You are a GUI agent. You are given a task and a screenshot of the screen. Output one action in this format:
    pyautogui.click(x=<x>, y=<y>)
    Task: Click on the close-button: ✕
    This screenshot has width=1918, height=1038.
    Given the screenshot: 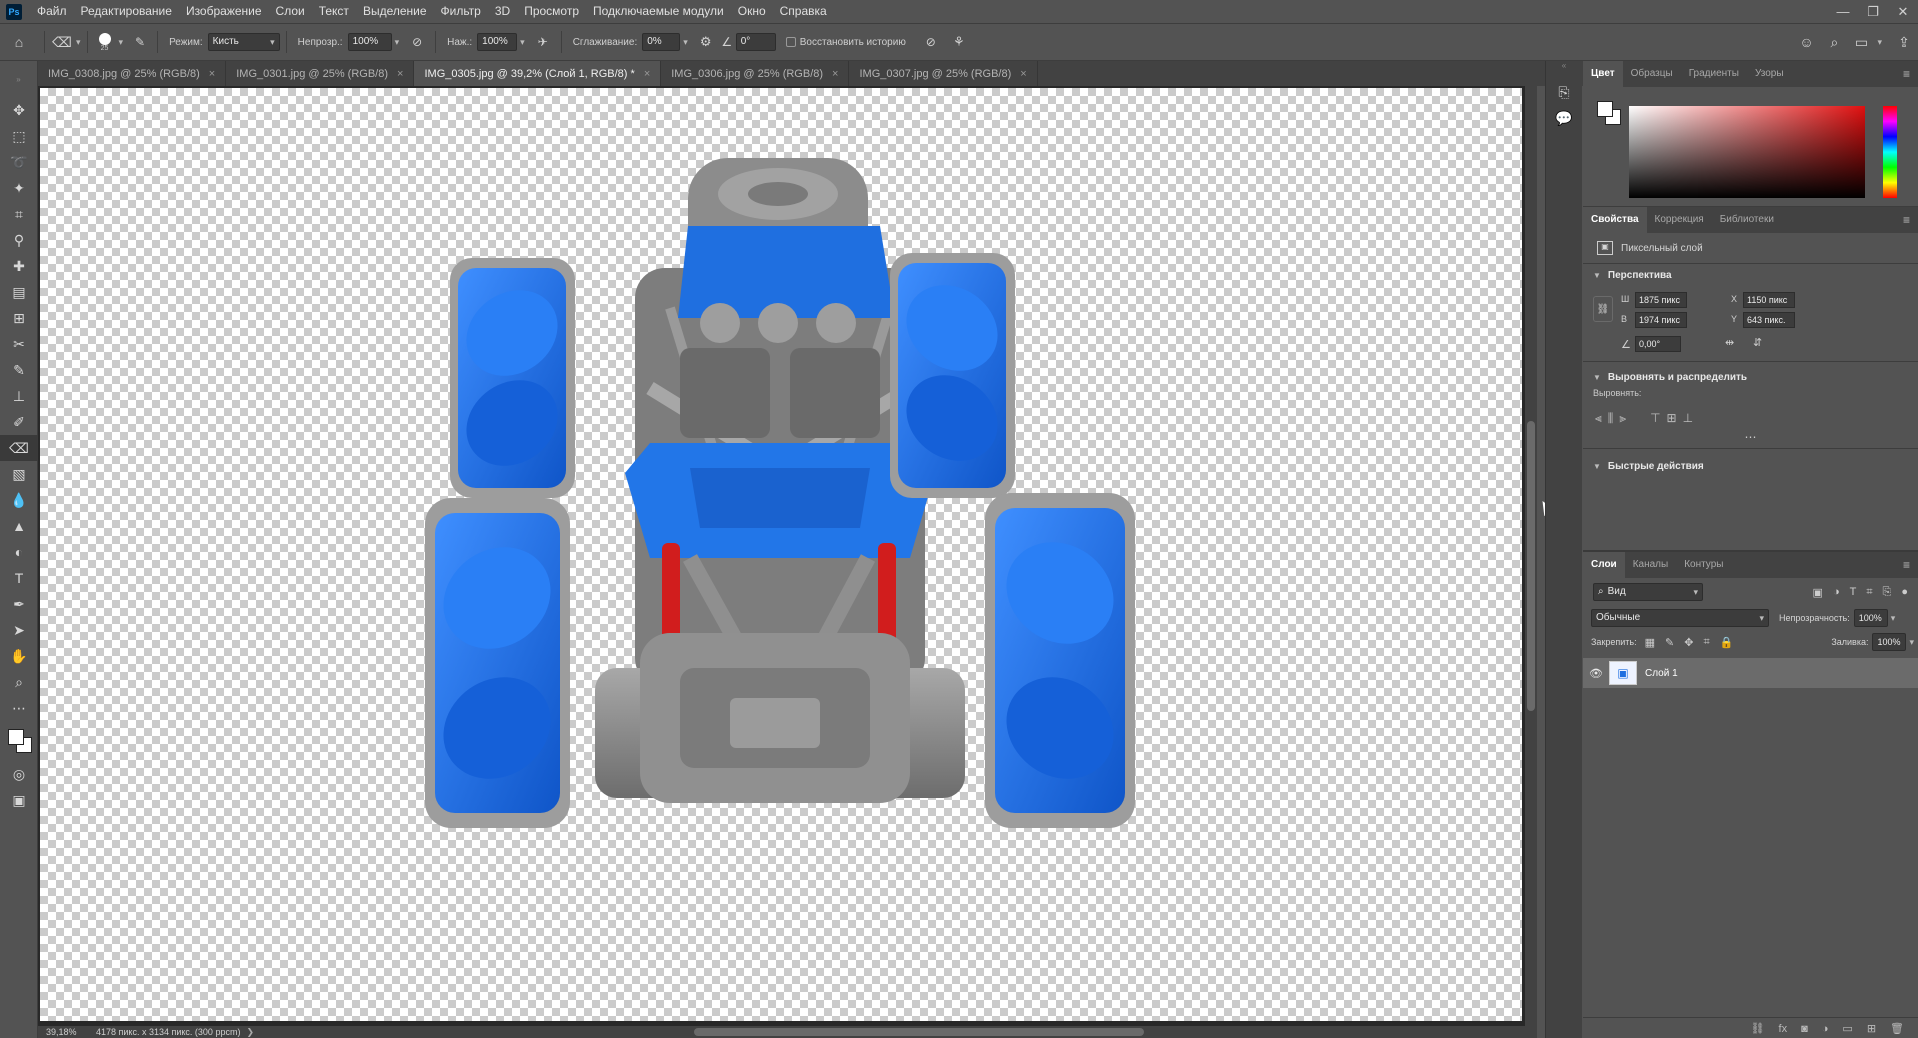 What is the action you would take?
    pyautogui.click(x=1903, y=11)
    